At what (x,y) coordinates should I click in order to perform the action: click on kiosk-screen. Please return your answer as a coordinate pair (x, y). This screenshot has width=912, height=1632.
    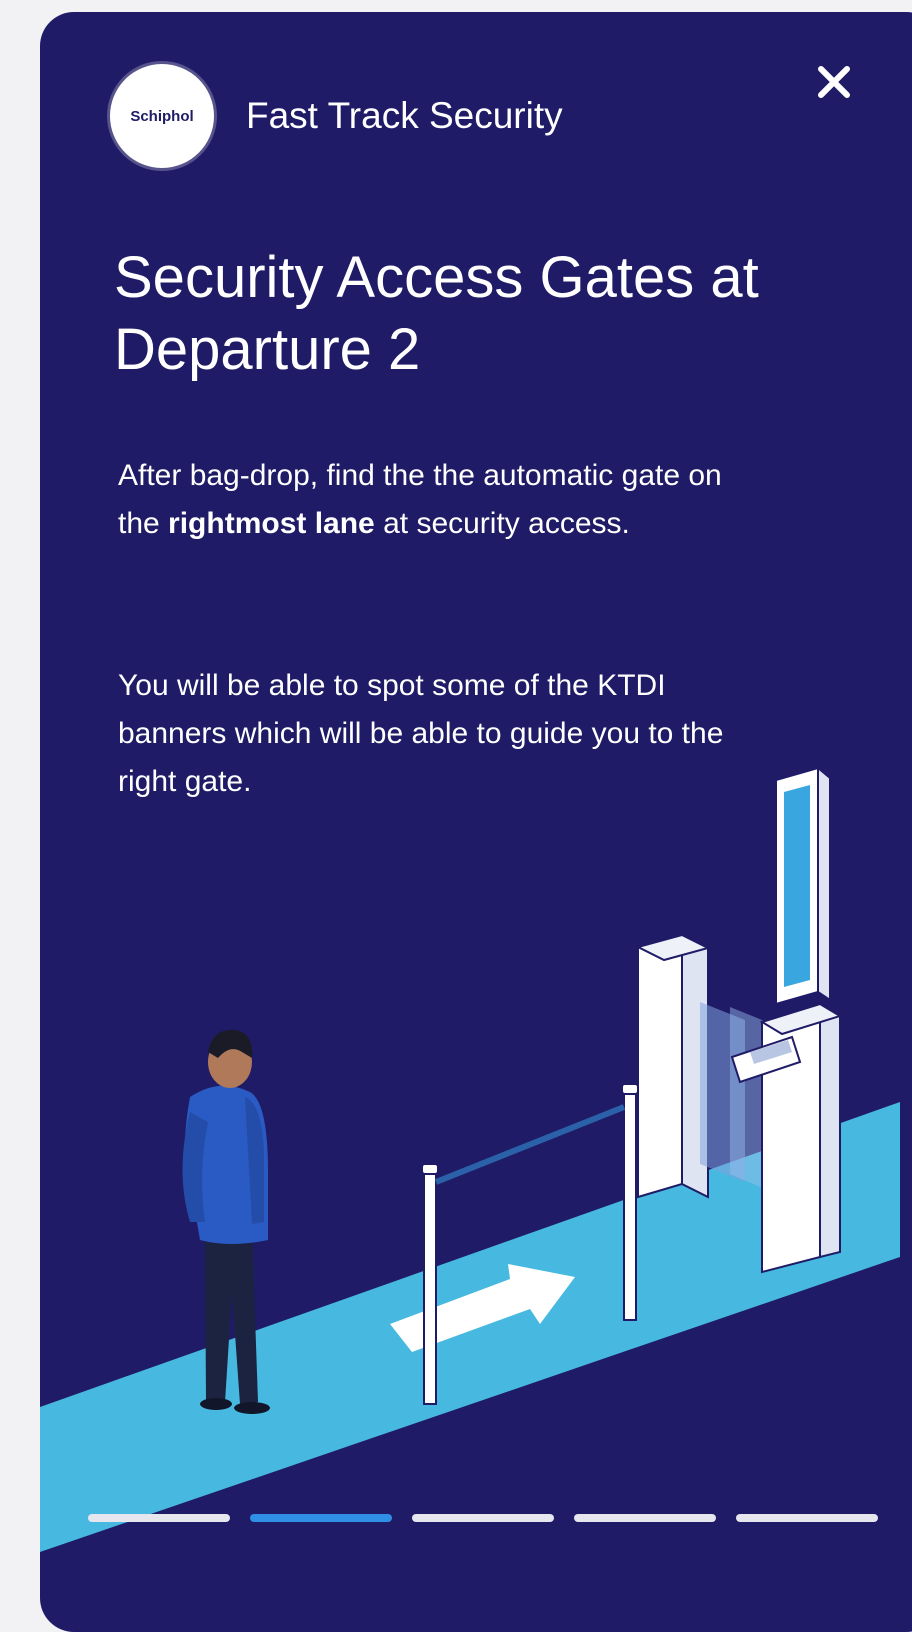
    Looking at the image, I should click on (803, 885).